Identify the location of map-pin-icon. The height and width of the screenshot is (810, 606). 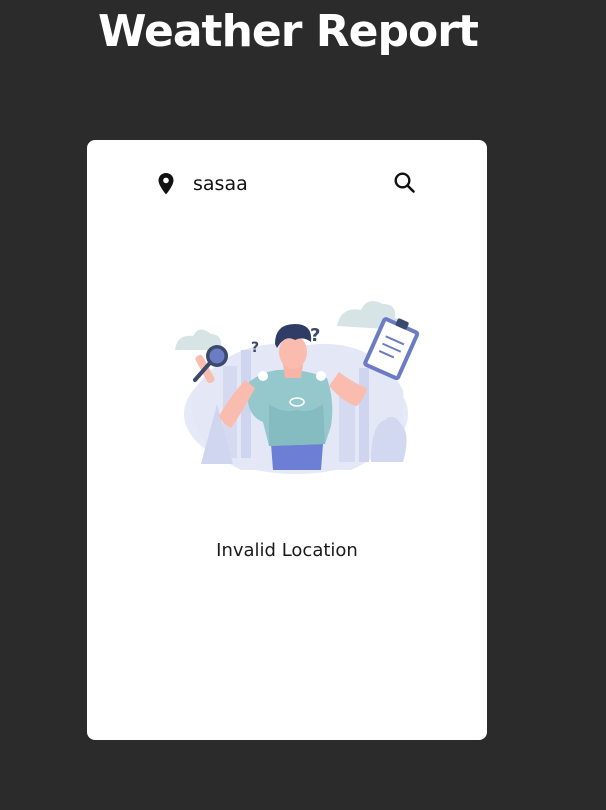
(166, 184).